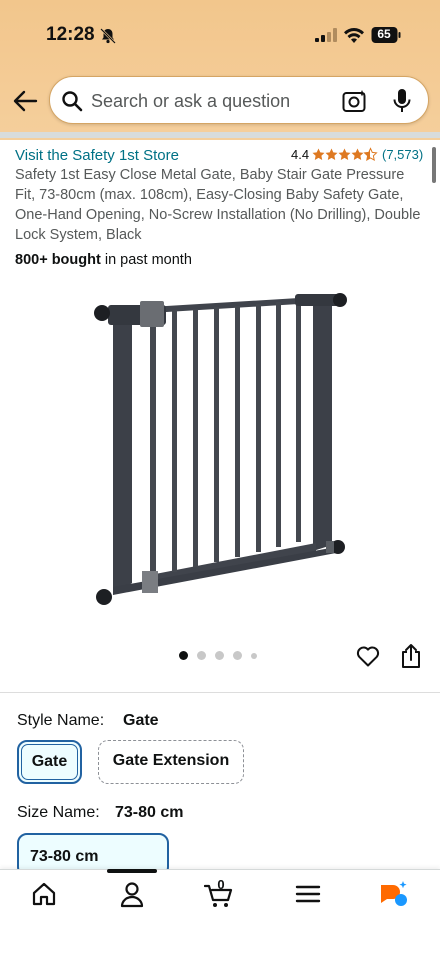  I want to click on status-time: 12:28, so click(70, 34).